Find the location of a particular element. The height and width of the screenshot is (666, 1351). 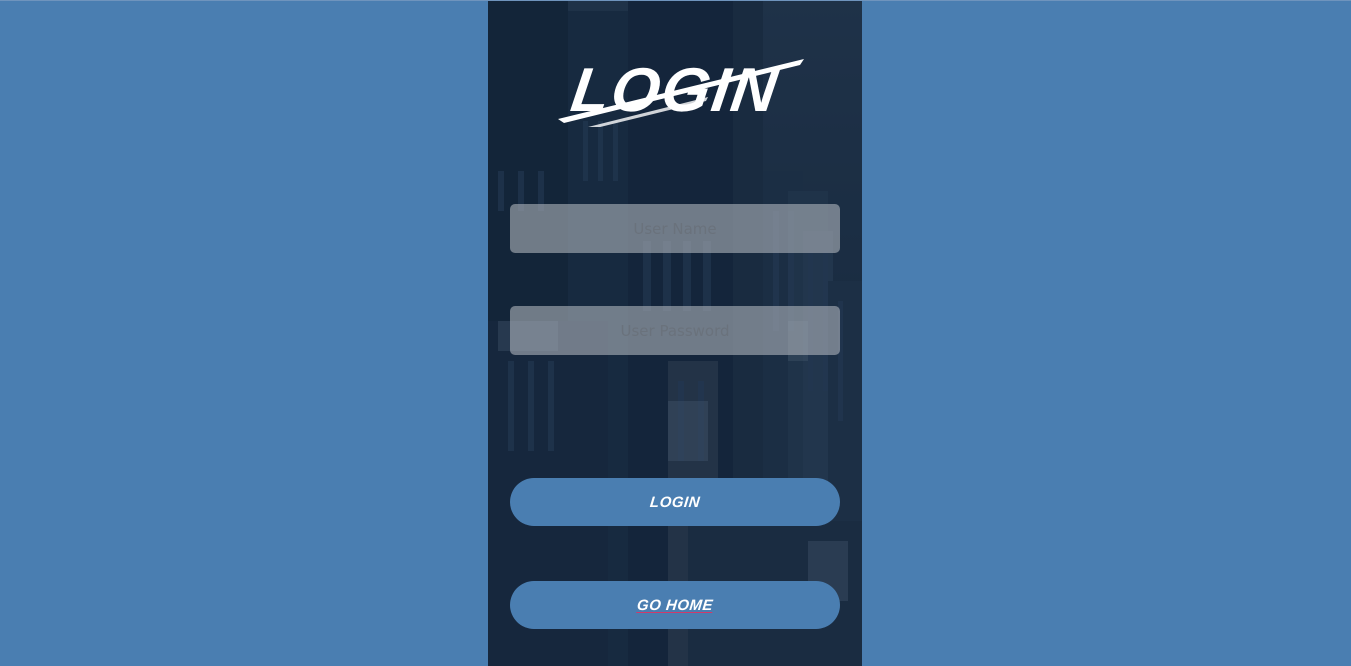

login-button: LOGIN is located at coordinates (675, 502).